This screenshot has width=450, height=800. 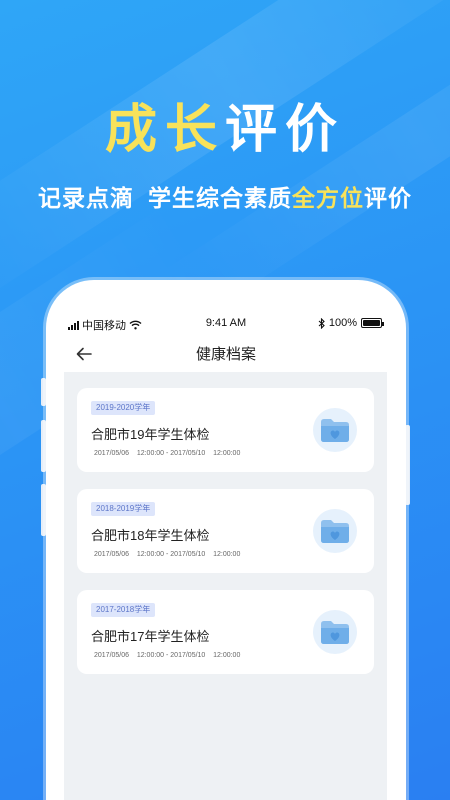 What do you see at coordinates (388, 199) in the screenshot?
I see `subline-part3: 评价` at bounding box center [388, 199].